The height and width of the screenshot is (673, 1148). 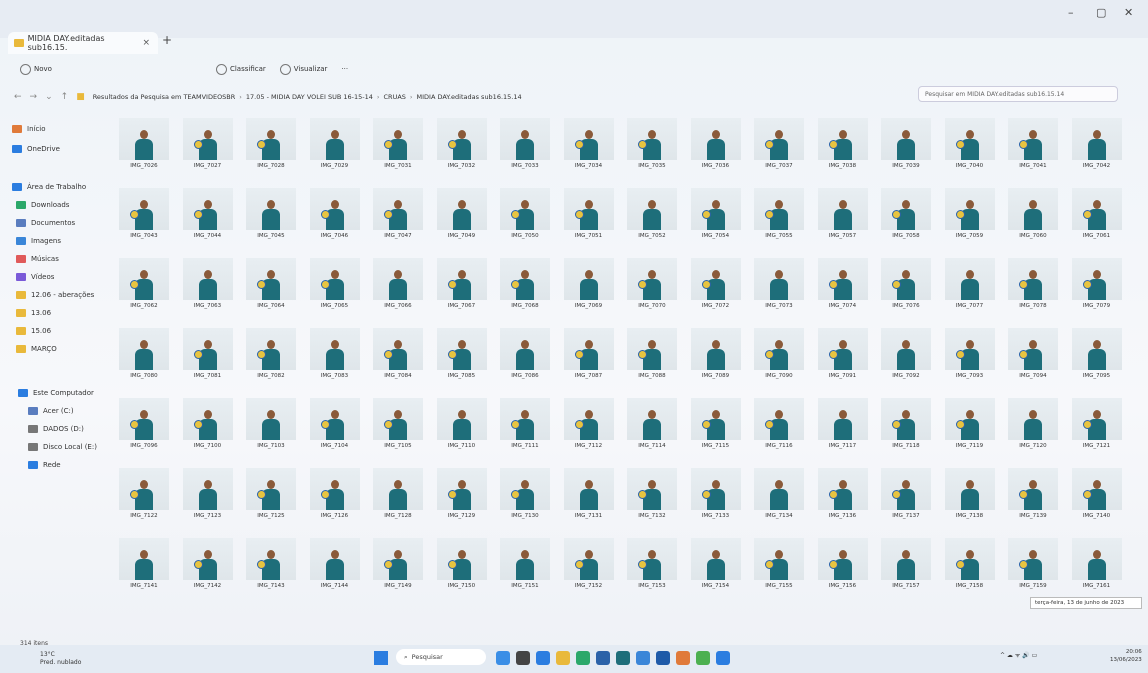 What do you see at coordinates (779, 283) in the screenshot?
I see `file-item: IMG_7073` at bounding box center [779, 283].